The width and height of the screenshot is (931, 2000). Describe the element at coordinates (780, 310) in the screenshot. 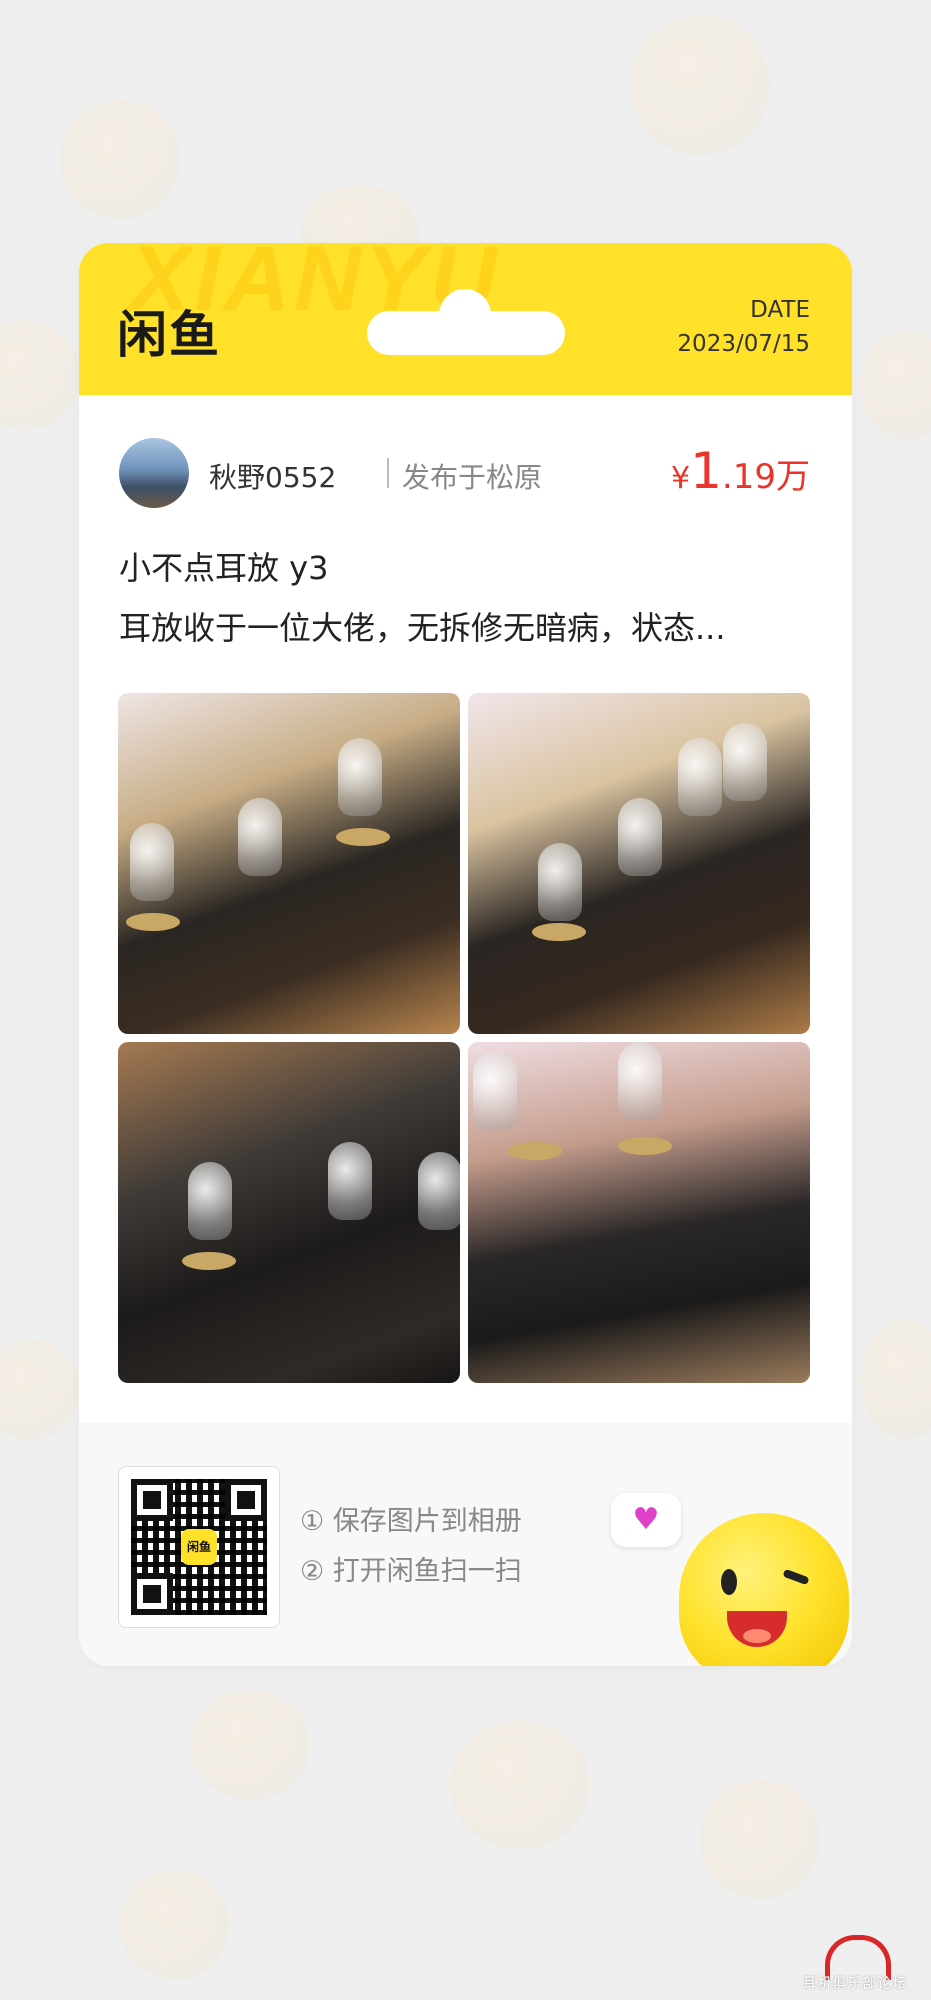

I see `date-label: DATE` at that location.